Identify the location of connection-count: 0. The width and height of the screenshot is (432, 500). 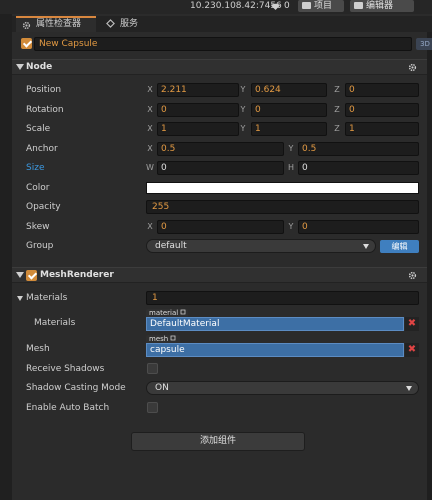
(287, 6).